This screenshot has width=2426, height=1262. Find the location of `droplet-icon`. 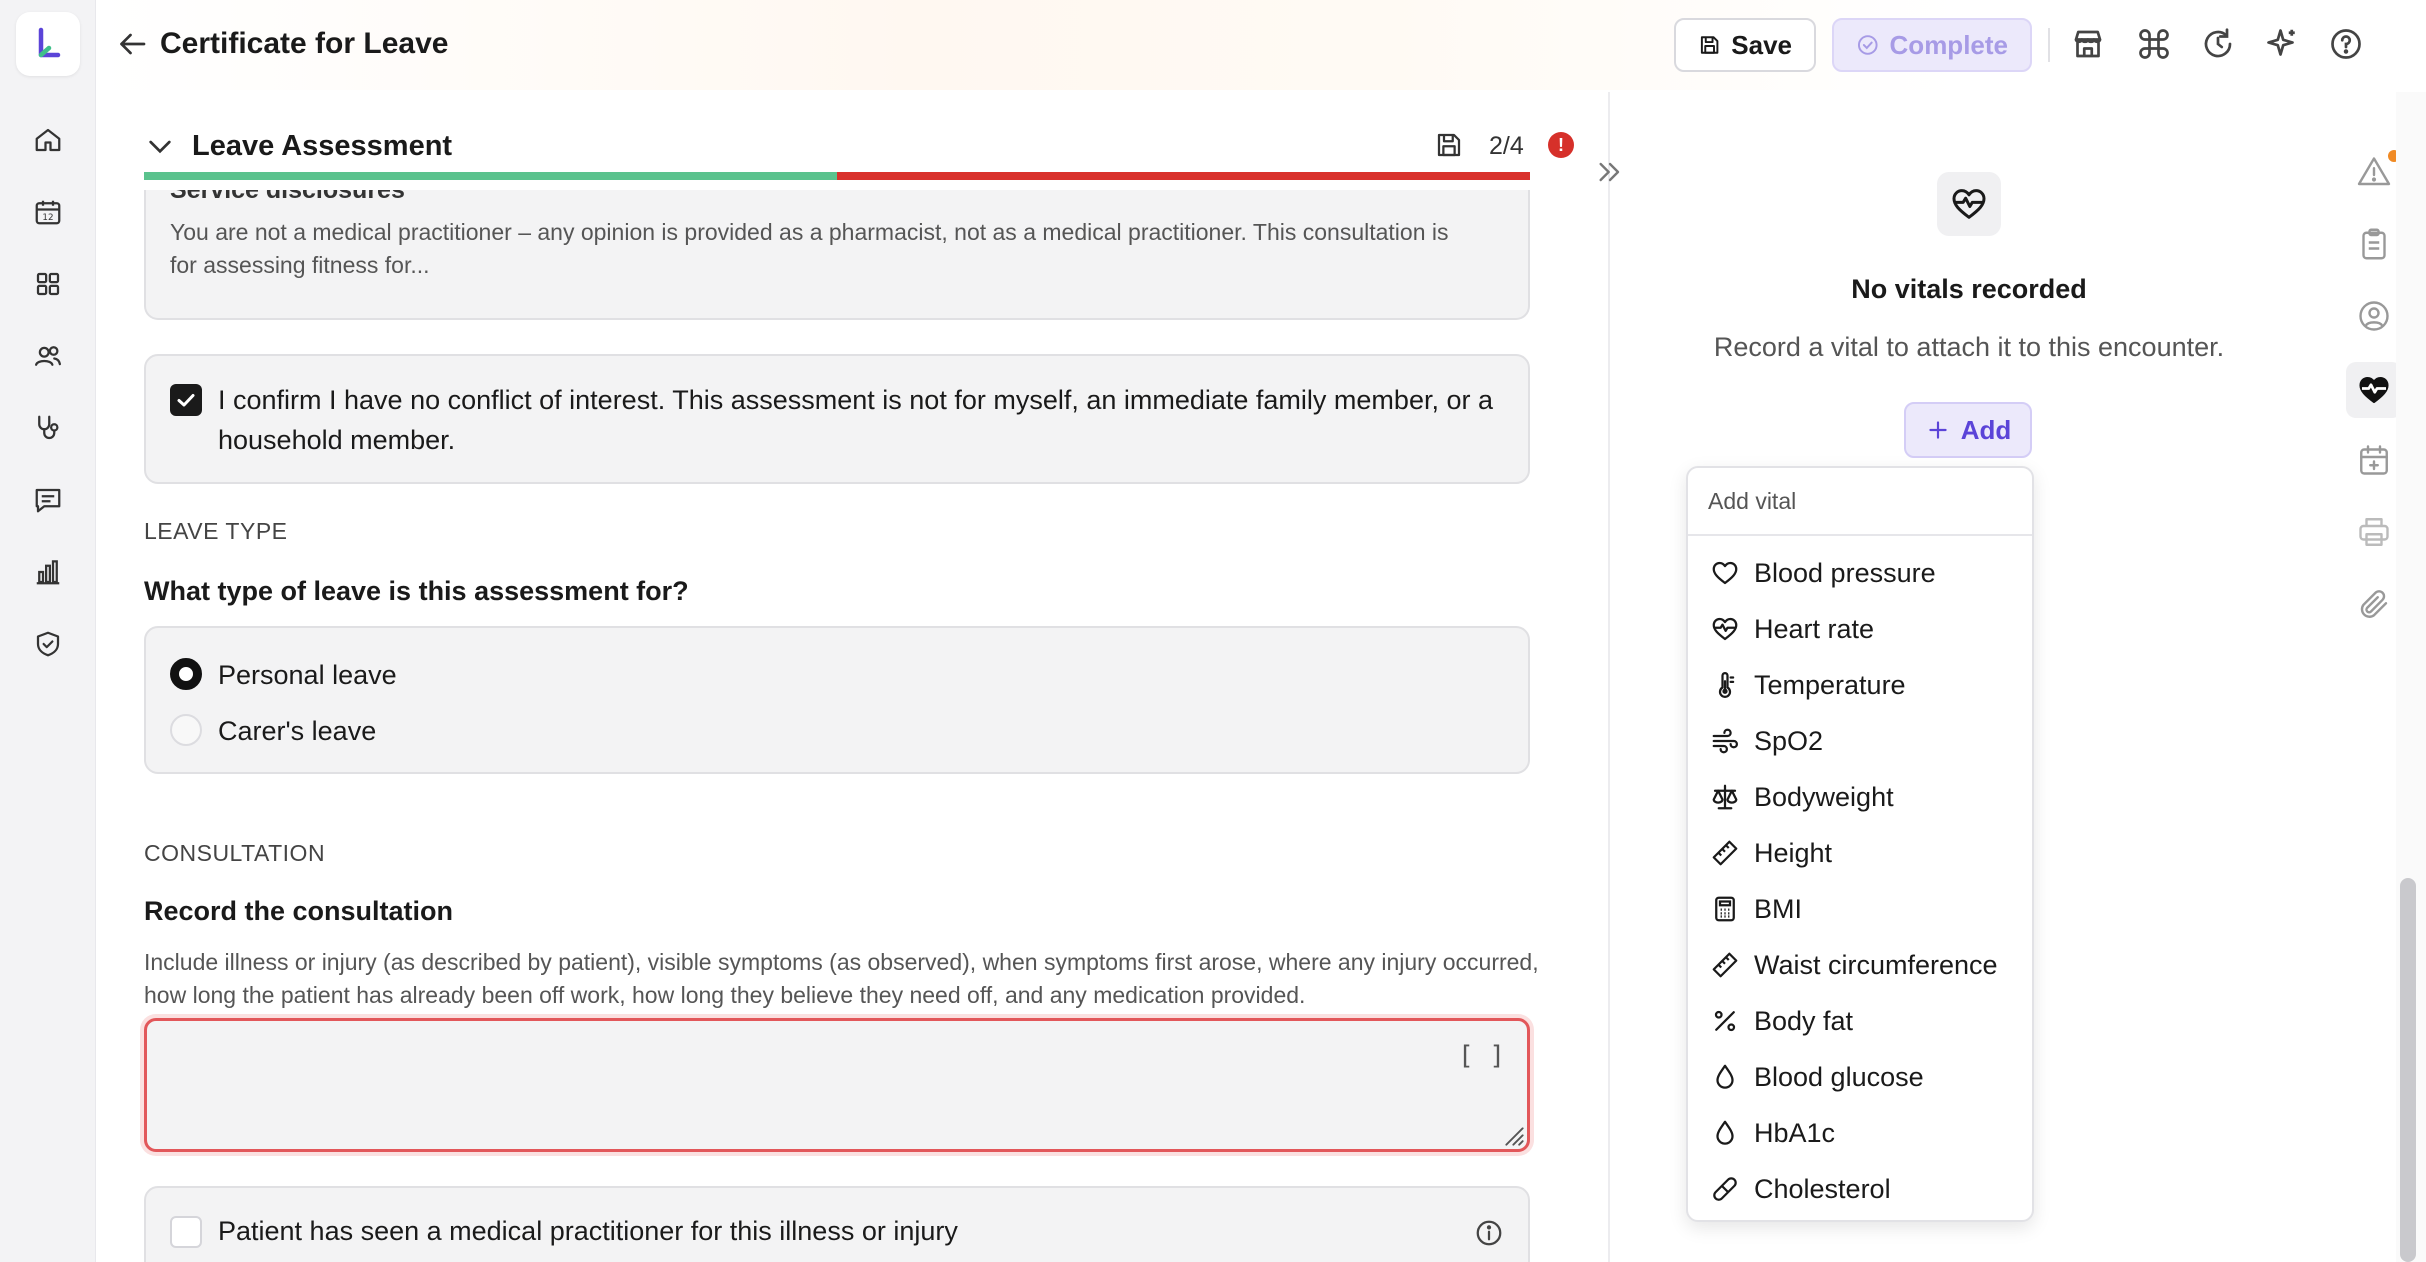

droplet-icon is located at coordinates (1725, 1076).